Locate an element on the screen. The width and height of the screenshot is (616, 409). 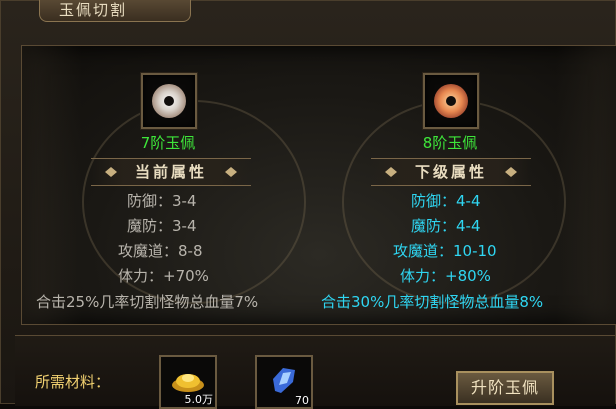
next-item-slot is located at coordinates (451, 101).